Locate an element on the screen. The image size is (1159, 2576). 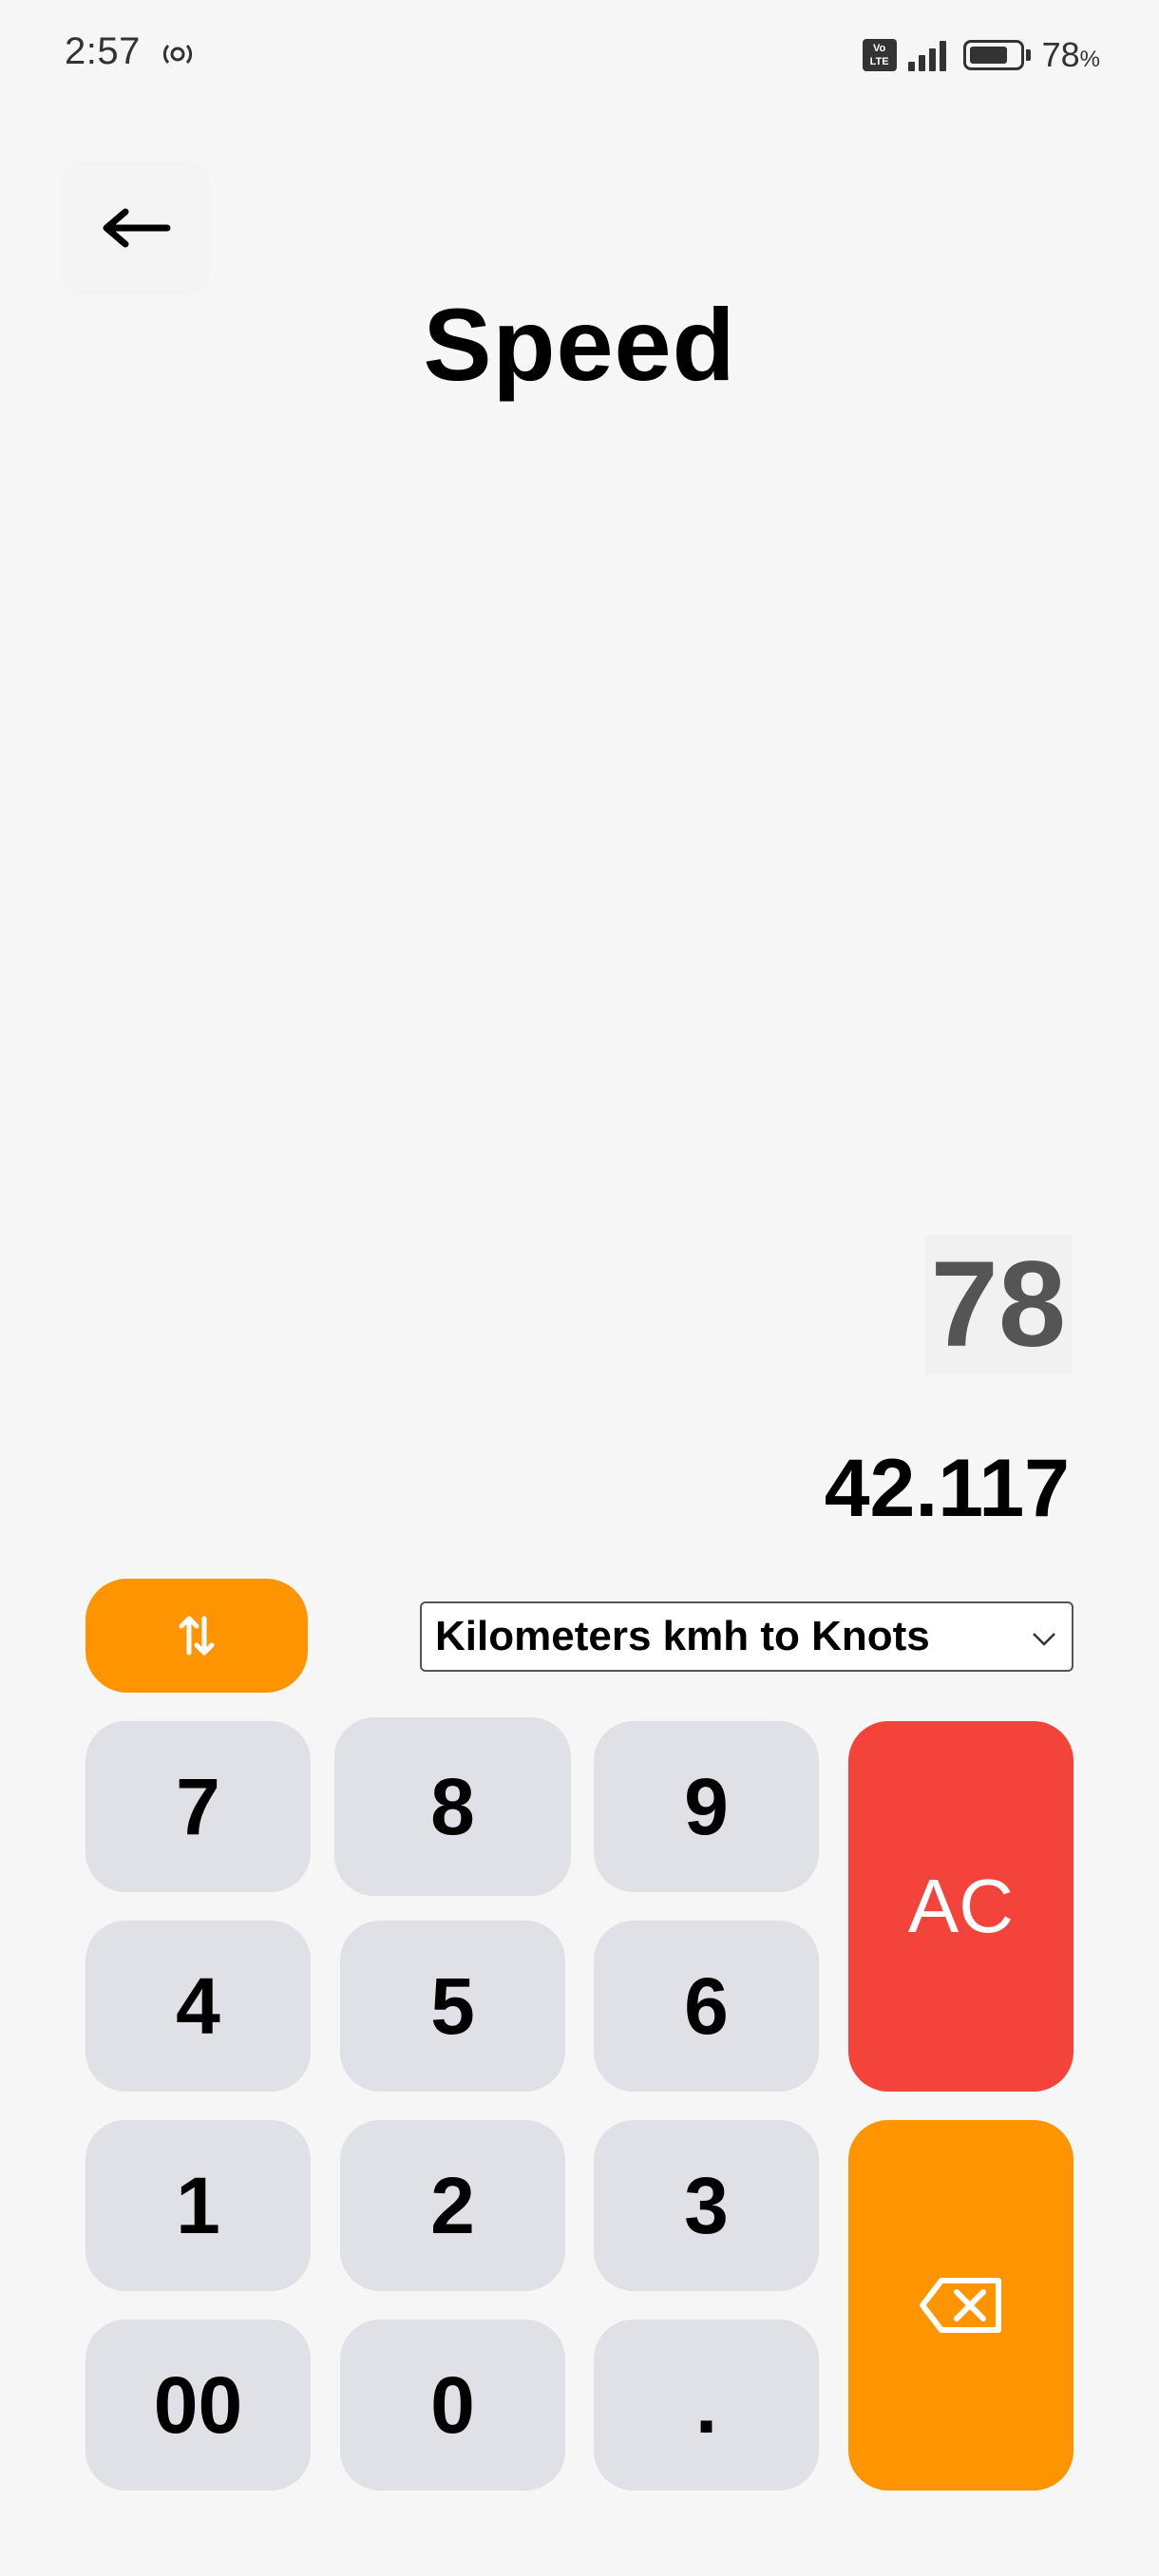
key-6: 6 is located at coordinates (706, 2006).